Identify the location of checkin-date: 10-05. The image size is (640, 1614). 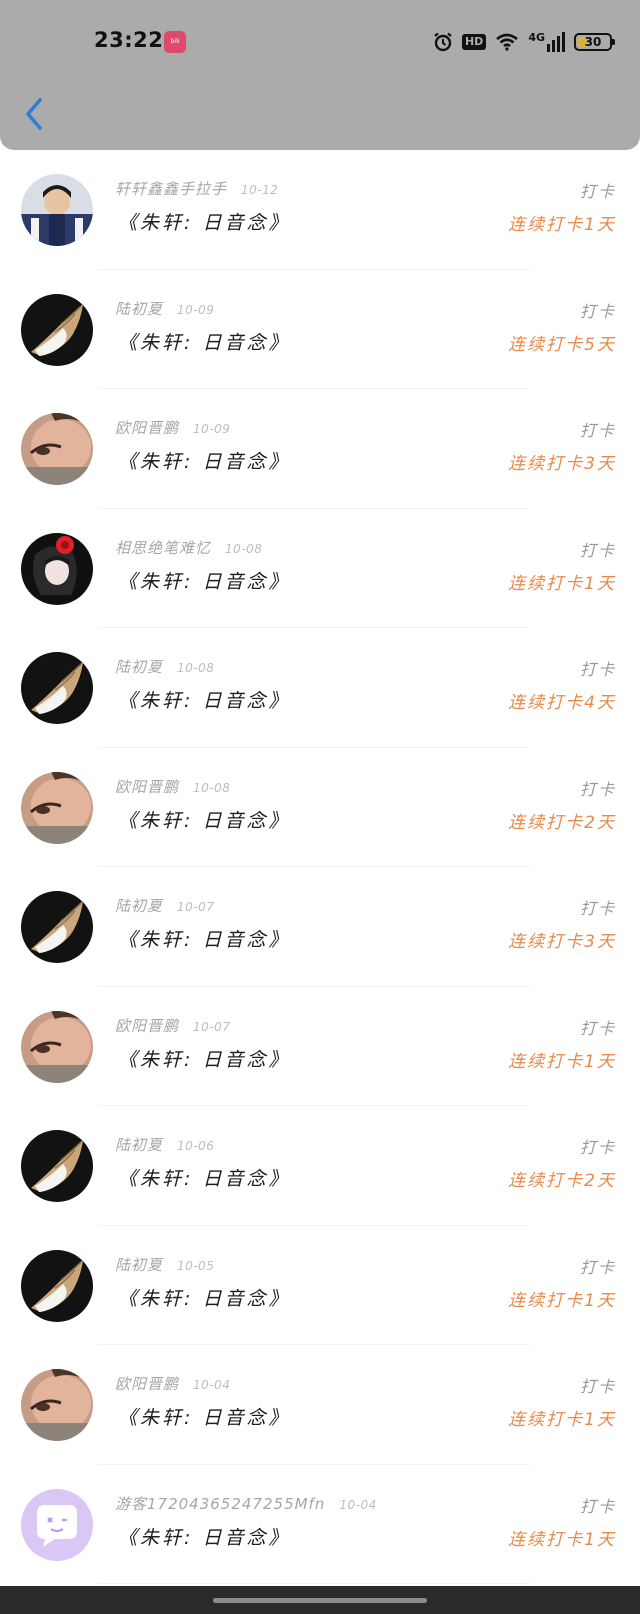
(196, 1265).